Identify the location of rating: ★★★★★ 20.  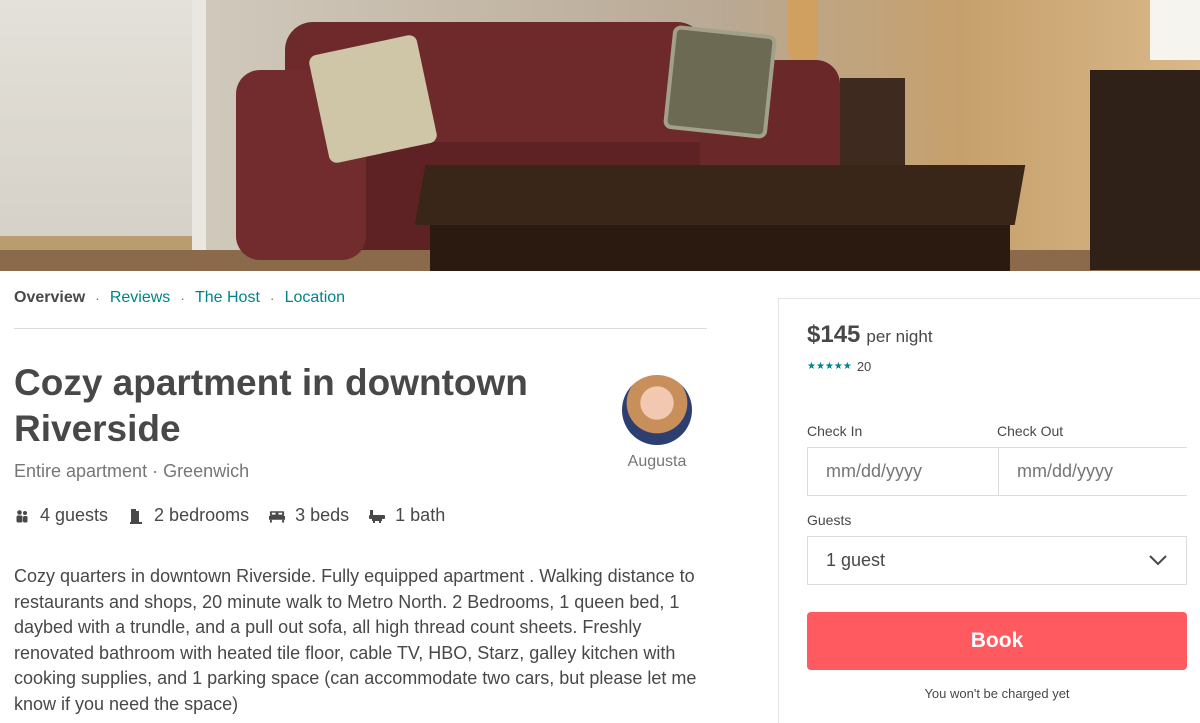
(839, 366).